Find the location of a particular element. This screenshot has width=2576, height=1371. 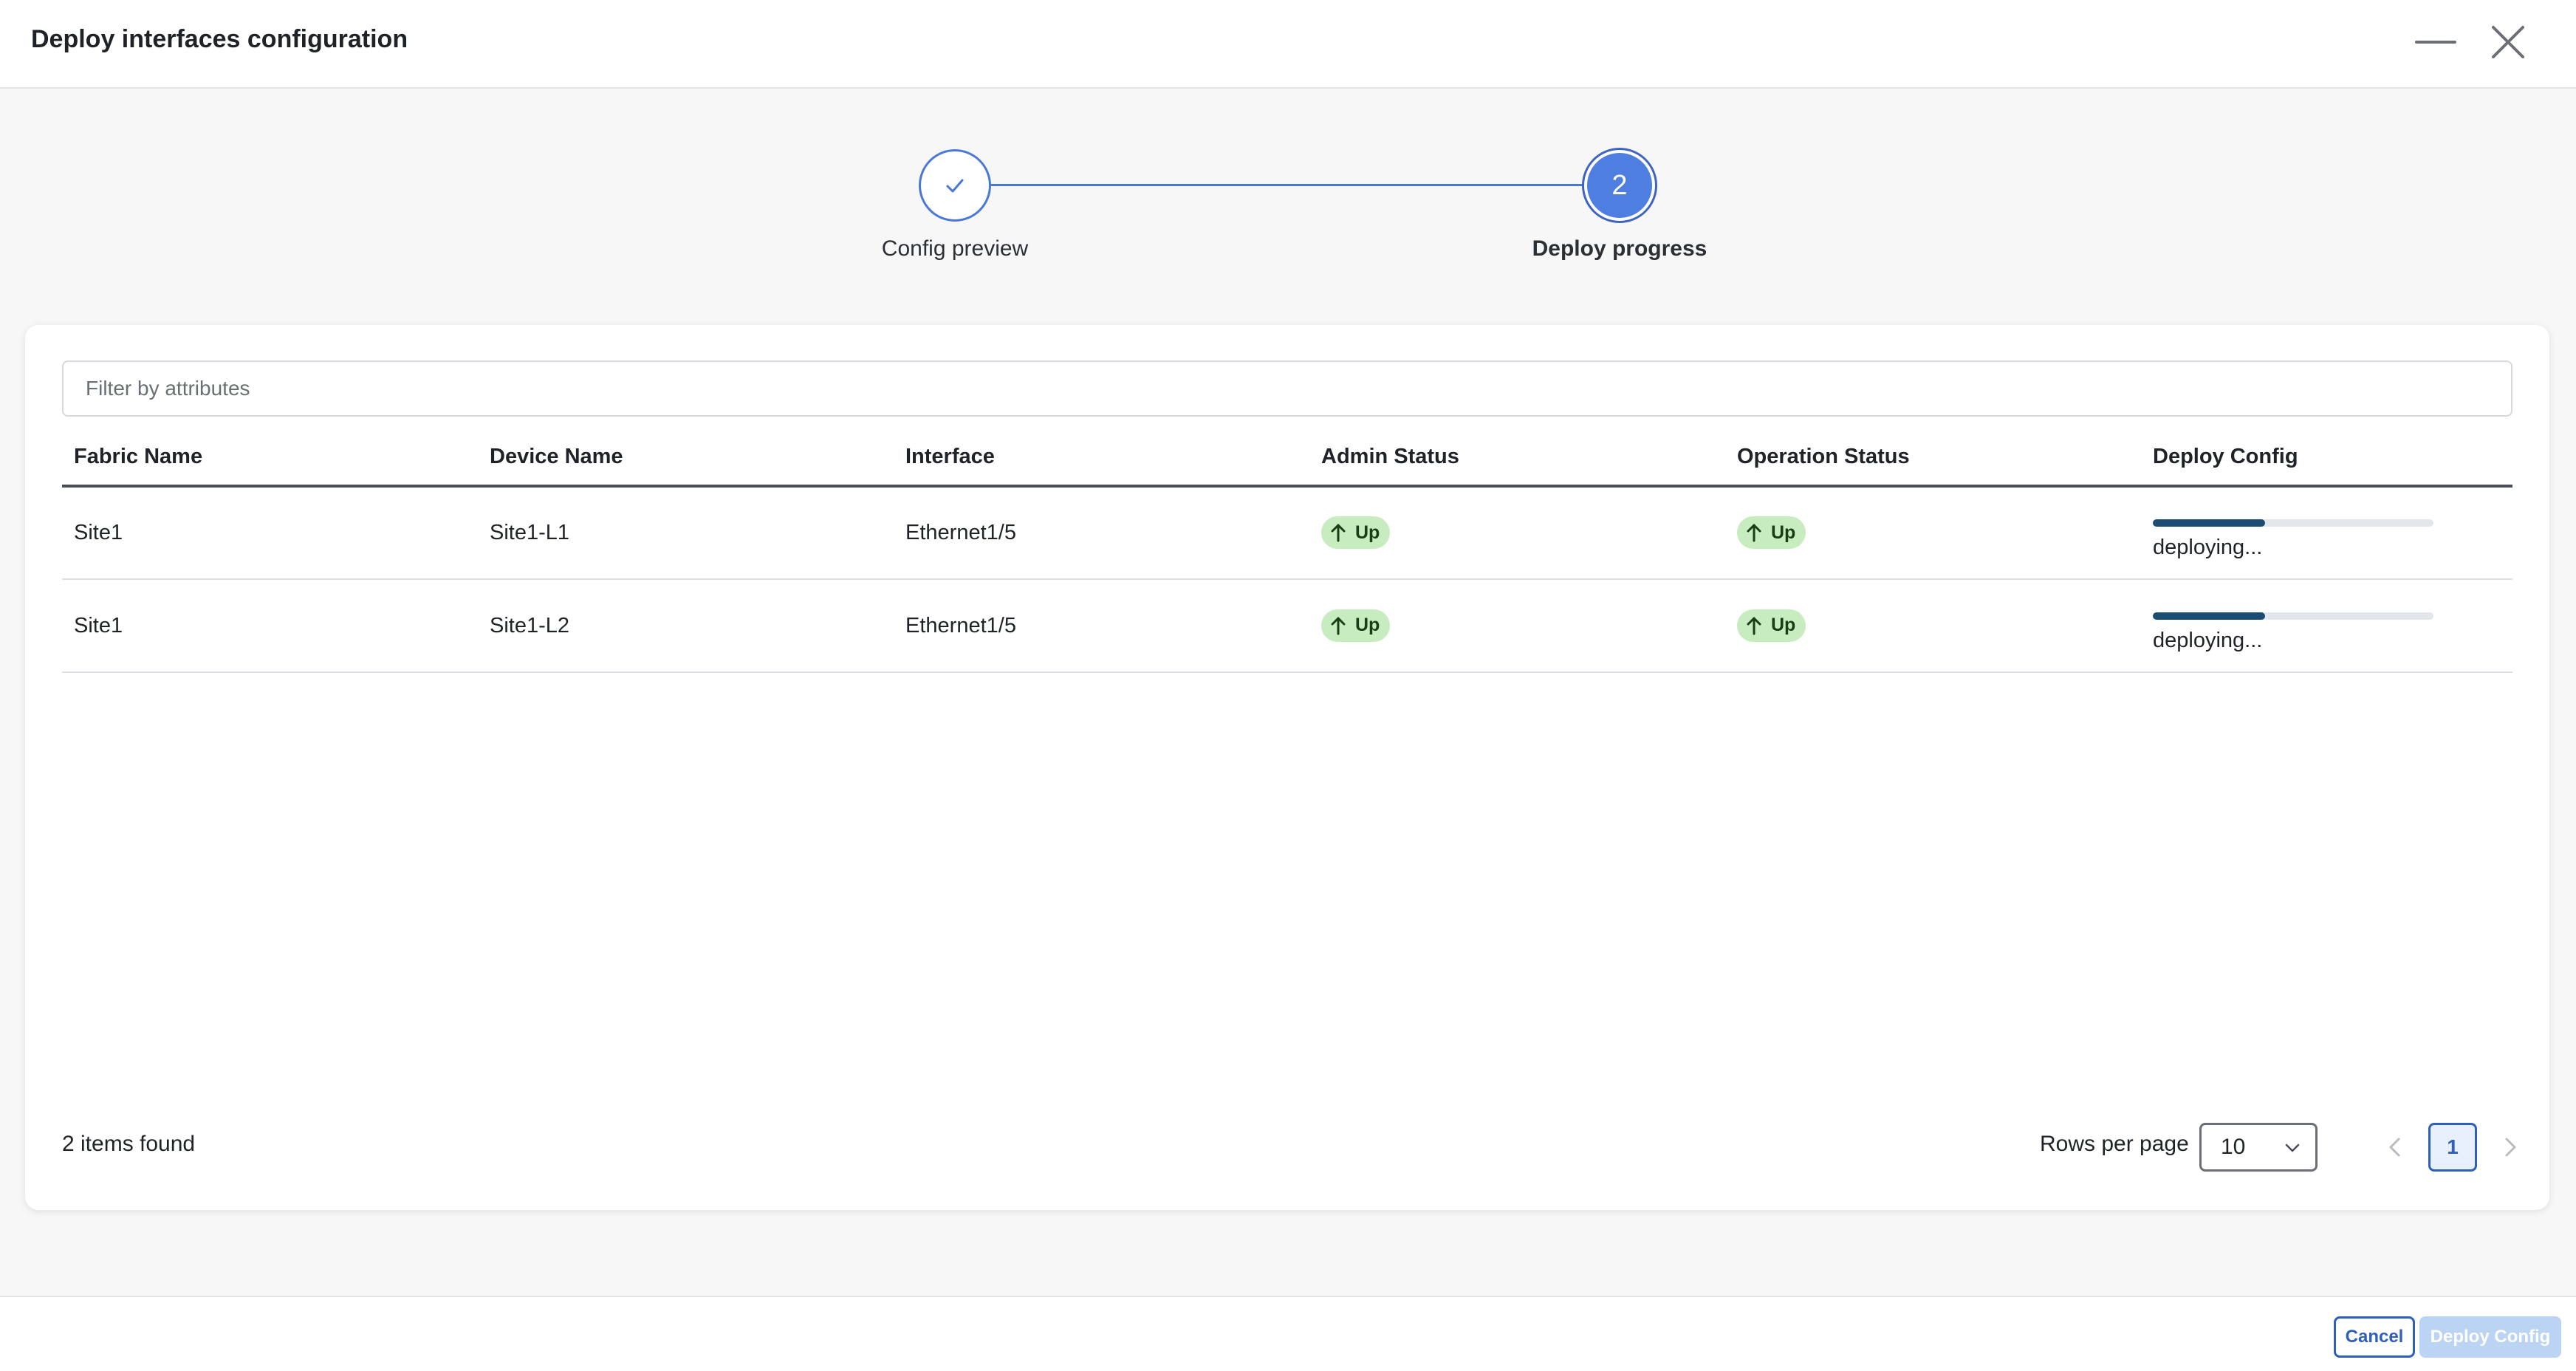

step-label-config-preview: Config preview is located at coordinates (955, 248).